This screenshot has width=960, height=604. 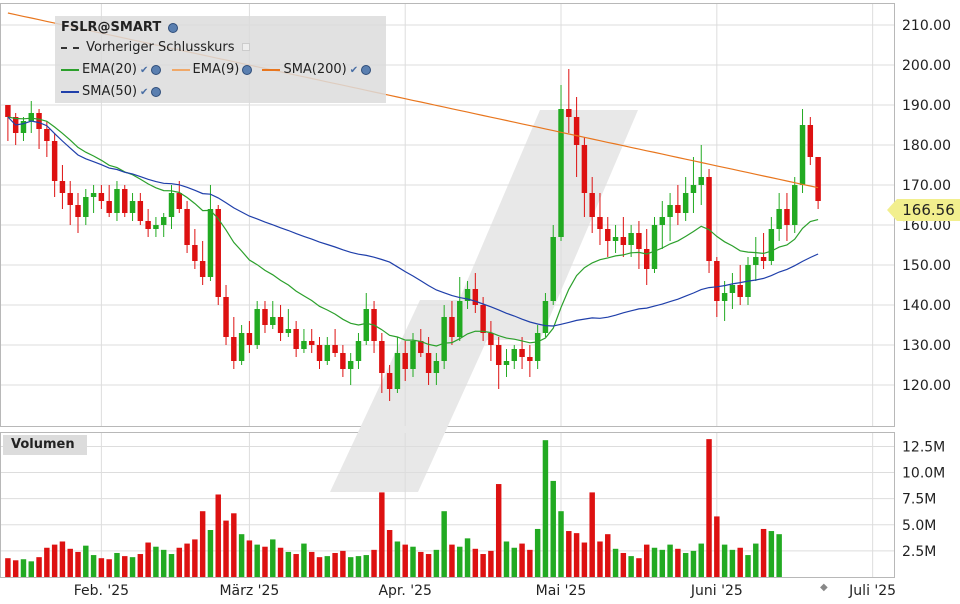 I want to click on ema20-swatch-icon, so click(x=70, y=69).